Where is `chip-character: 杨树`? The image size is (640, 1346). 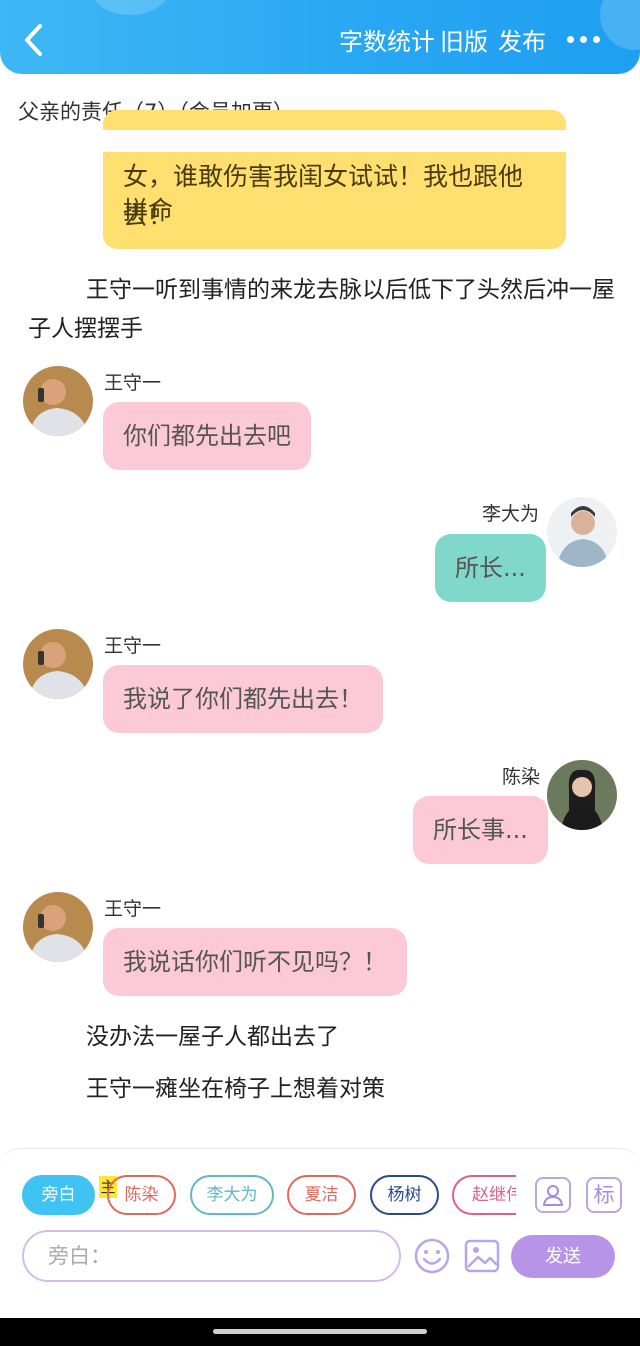 chip-character: 杨树 is located at coordinates (404, 1195).